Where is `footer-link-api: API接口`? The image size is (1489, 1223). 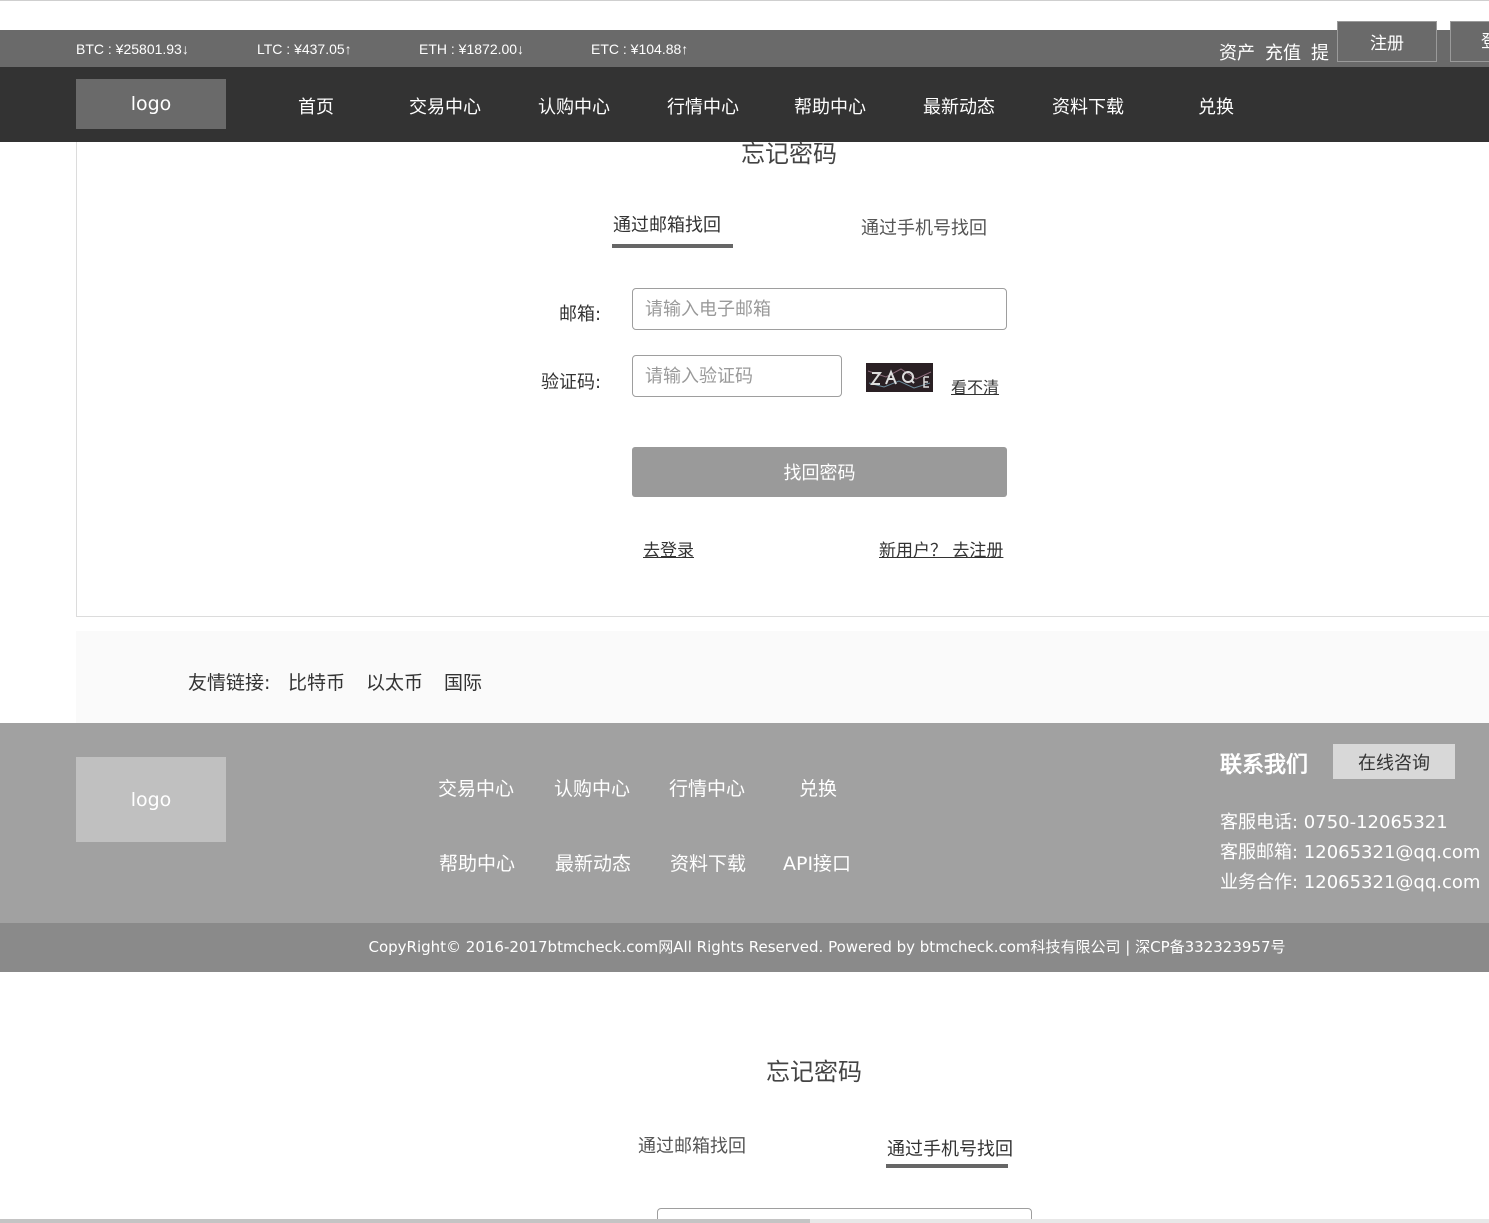
footer-link-api: API接口 is located at coordinates (817, 862).